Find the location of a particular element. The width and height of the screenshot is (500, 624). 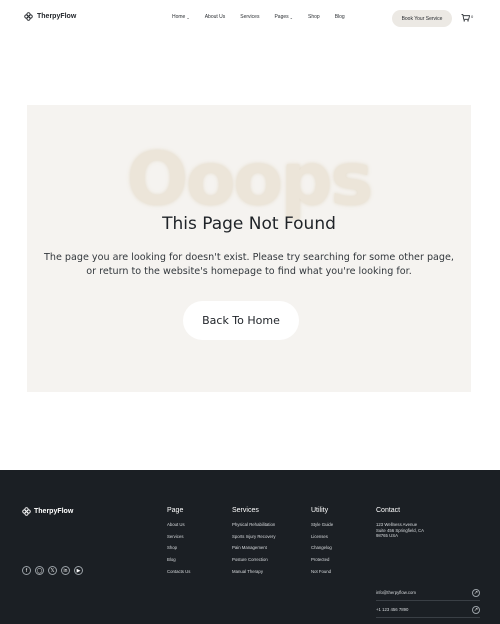

address-line: 98765 USA is located at coordinates (387, 535).